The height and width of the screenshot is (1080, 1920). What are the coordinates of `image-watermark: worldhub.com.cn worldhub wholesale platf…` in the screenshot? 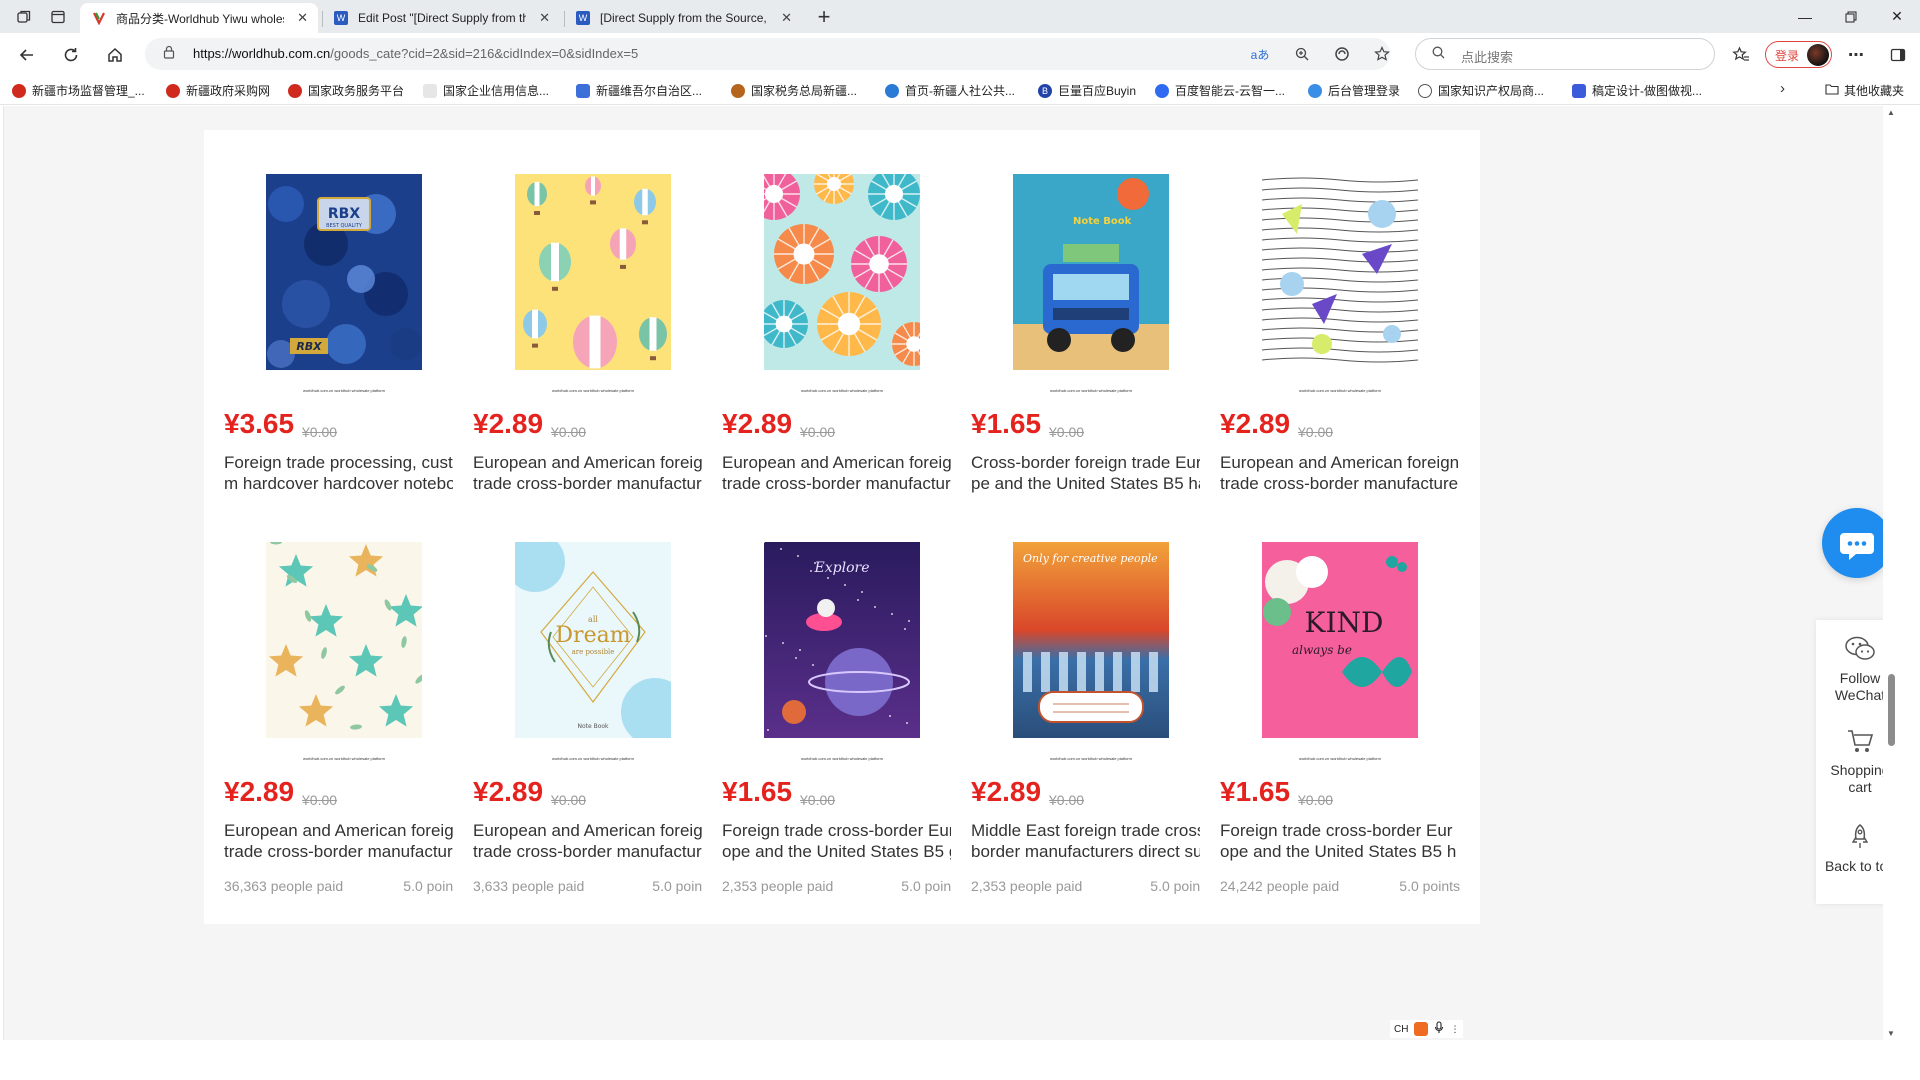 It's located at (593, 390).